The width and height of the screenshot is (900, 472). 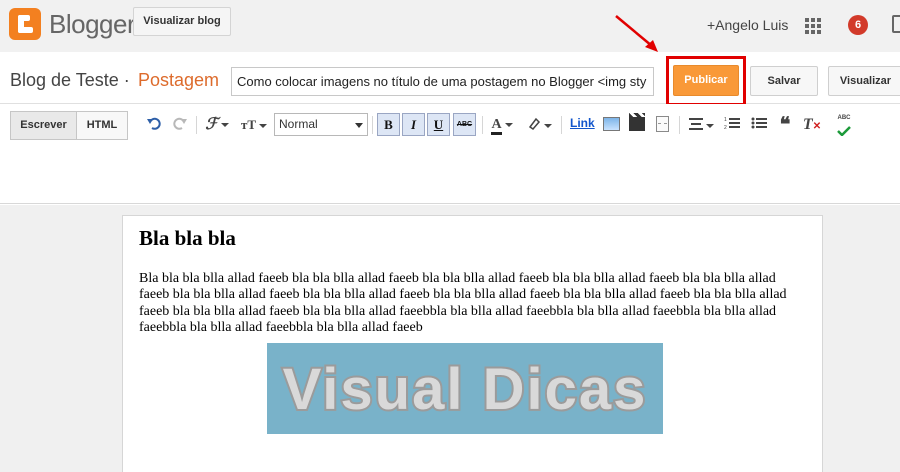 I want to click on svg-text: Visual Dicas, so click(x=465, y=389).